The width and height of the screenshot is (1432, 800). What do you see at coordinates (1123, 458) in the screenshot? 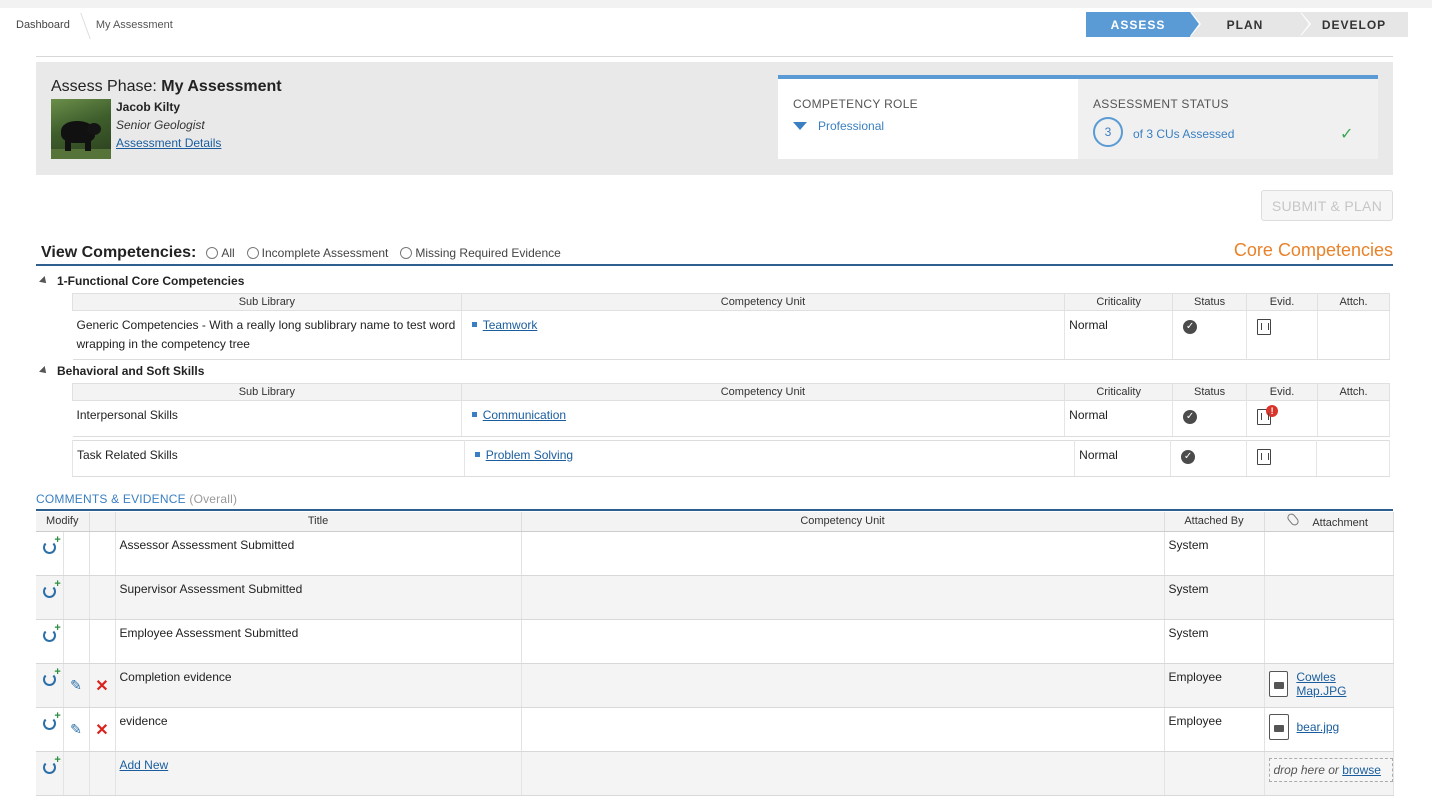
I see `criticality-cell: Normal` at bounding box center [1123, 458].